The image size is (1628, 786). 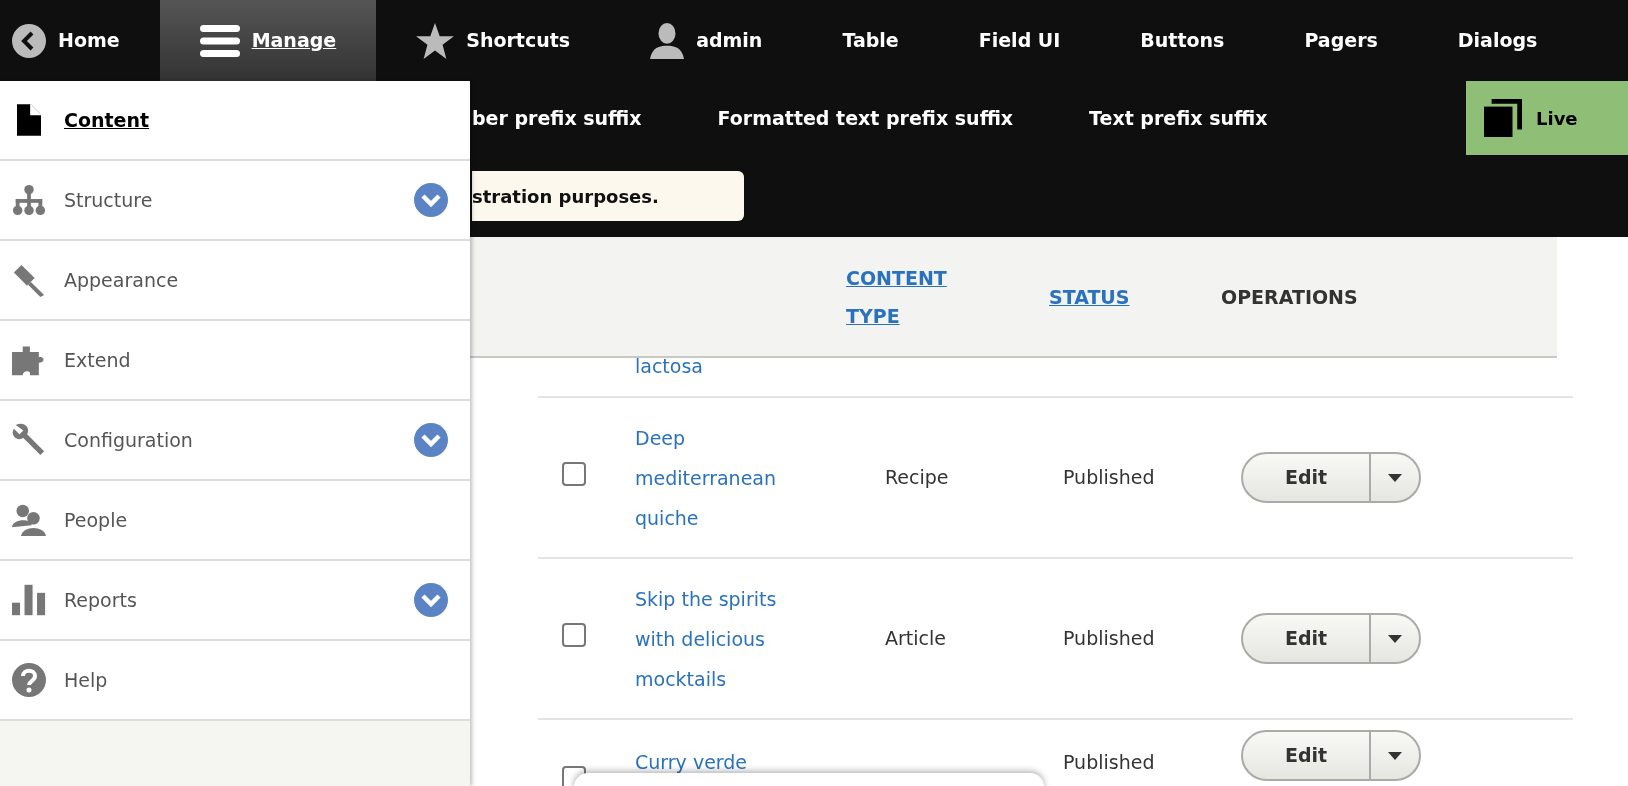 I want to click on content-type-text: Article, so click(x=915, y=638).